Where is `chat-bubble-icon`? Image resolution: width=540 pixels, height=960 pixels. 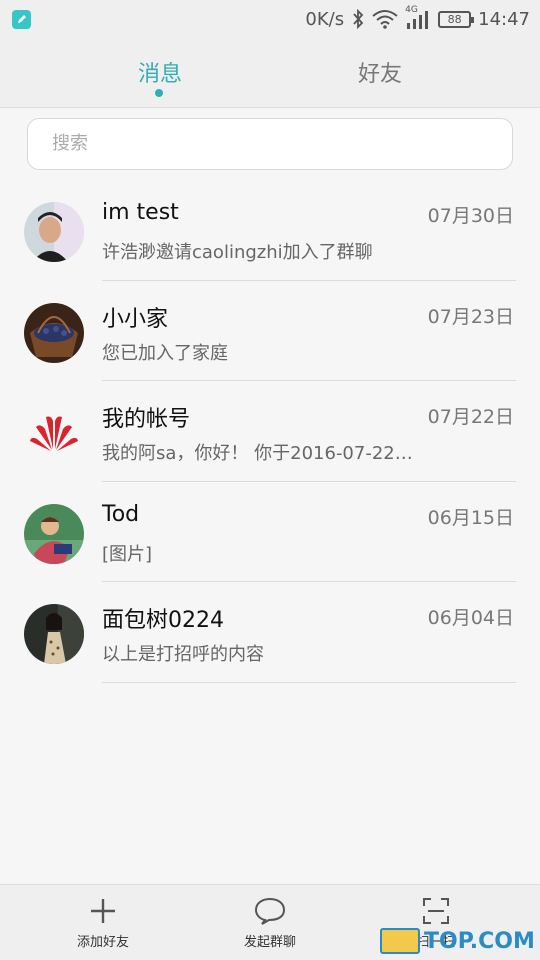
chat-bubble-icon is located at coordinates (270, 911).